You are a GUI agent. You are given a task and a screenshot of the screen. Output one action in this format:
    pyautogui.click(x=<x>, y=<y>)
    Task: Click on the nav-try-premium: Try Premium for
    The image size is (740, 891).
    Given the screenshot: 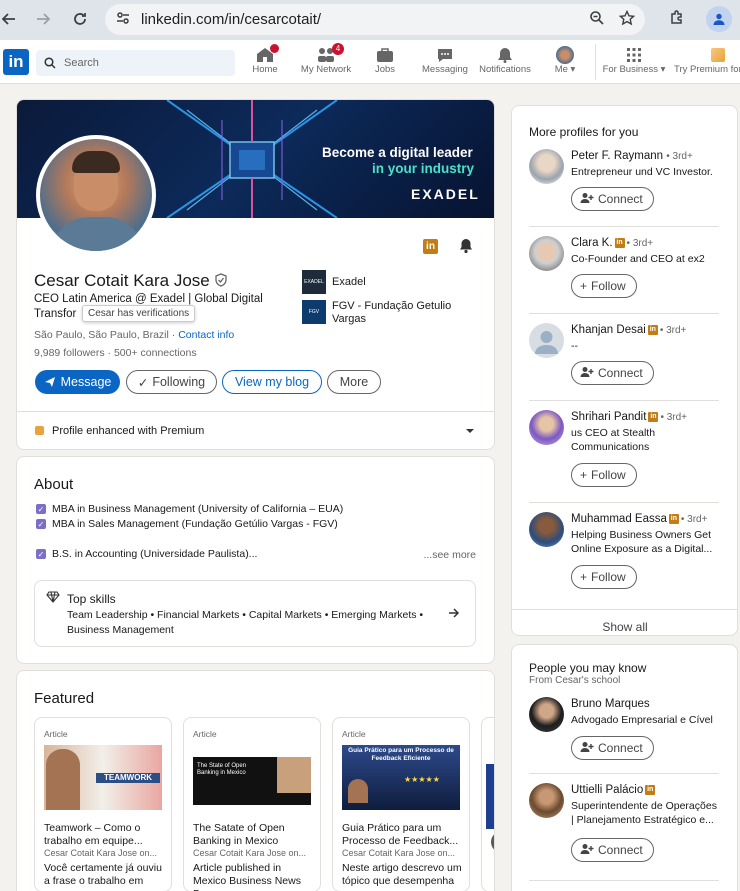 What is the action you would take?
    pyautogui.click(x=707, y=60)
    